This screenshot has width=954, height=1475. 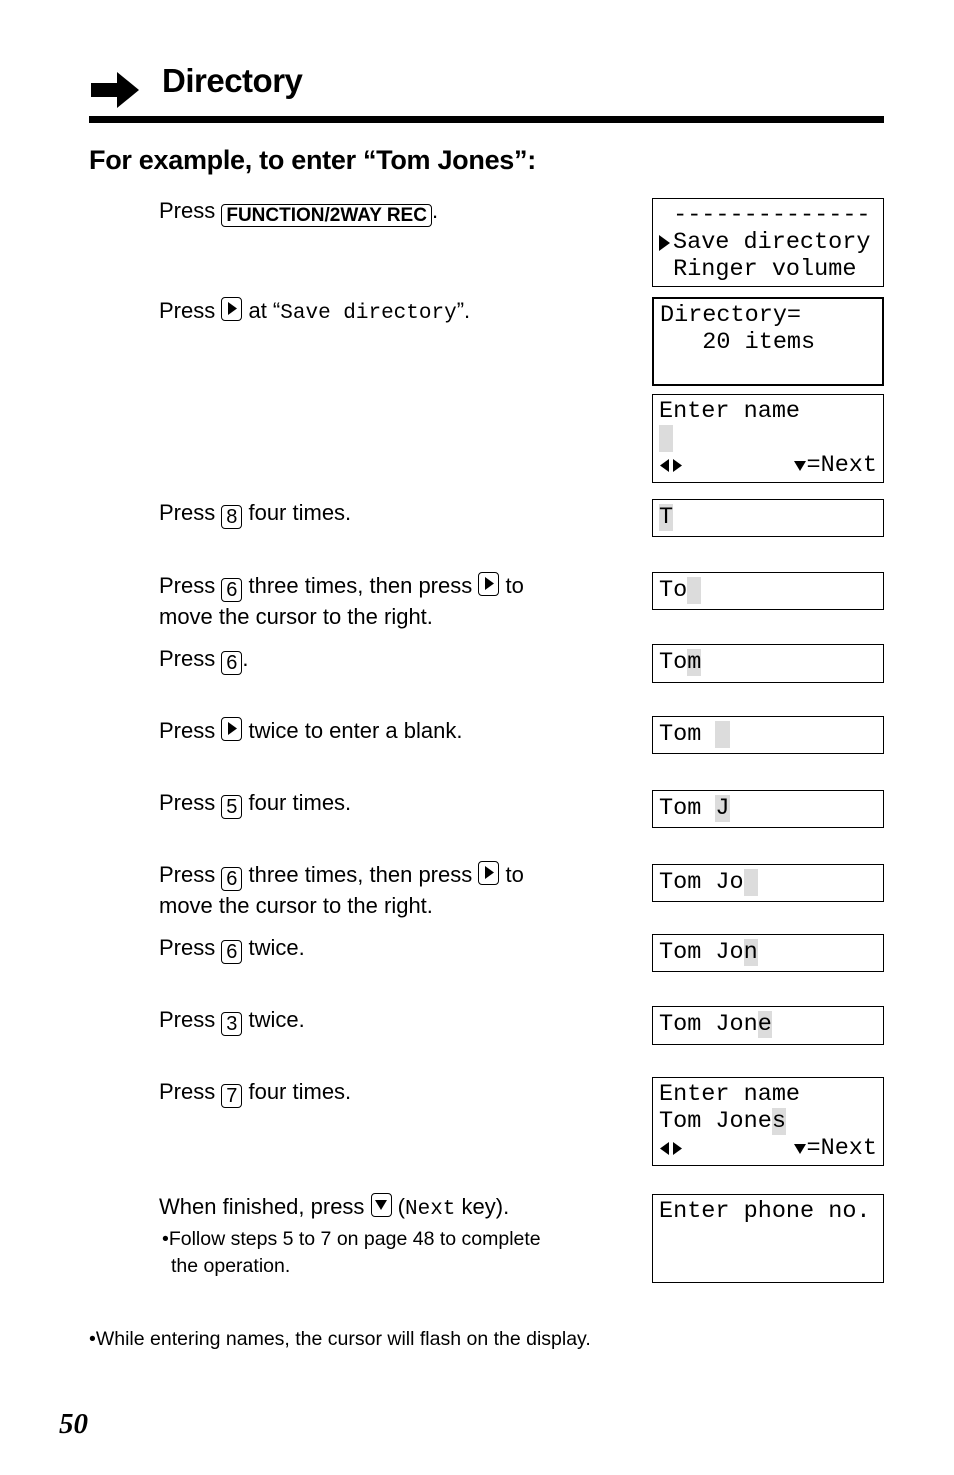 I want to click on page-title: Directory, so click(x=232, y=80).